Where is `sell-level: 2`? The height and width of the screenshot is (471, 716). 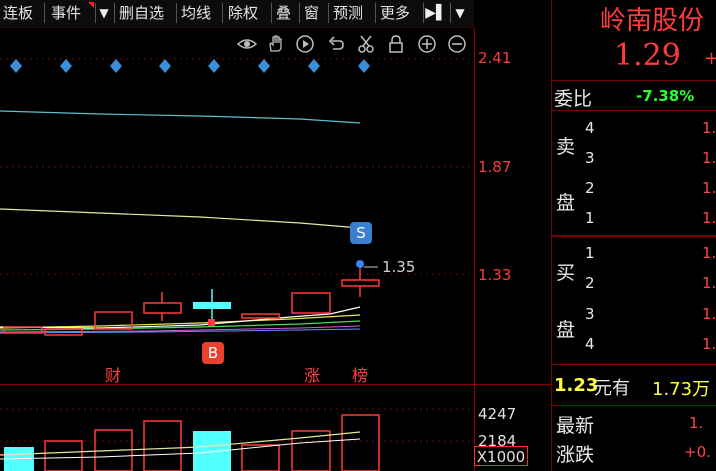
sell-level: 2 is located at coordinates (590, 188).